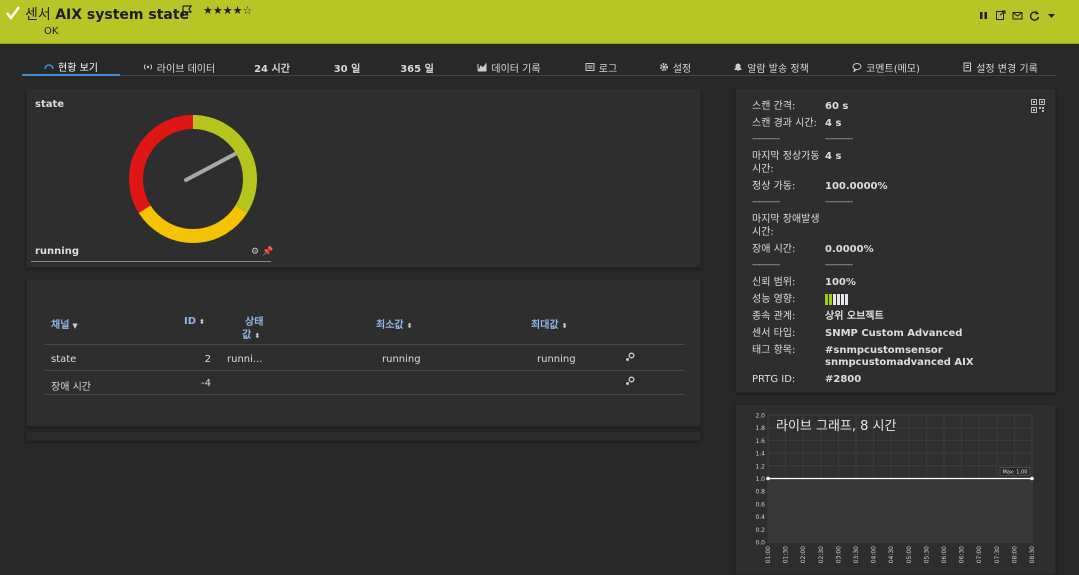  Describe the element at coordinates (760, 504) in the screenshot. I see `y-tick-label: 0.6` at that location.